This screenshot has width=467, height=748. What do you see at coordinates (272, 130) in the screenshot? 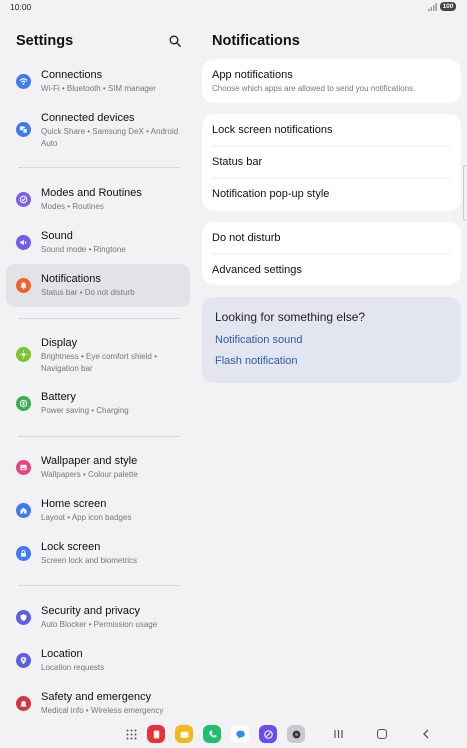
I see `lock-screen-notifications-item: Lock screen notifications` at bounding box center [272, 130].